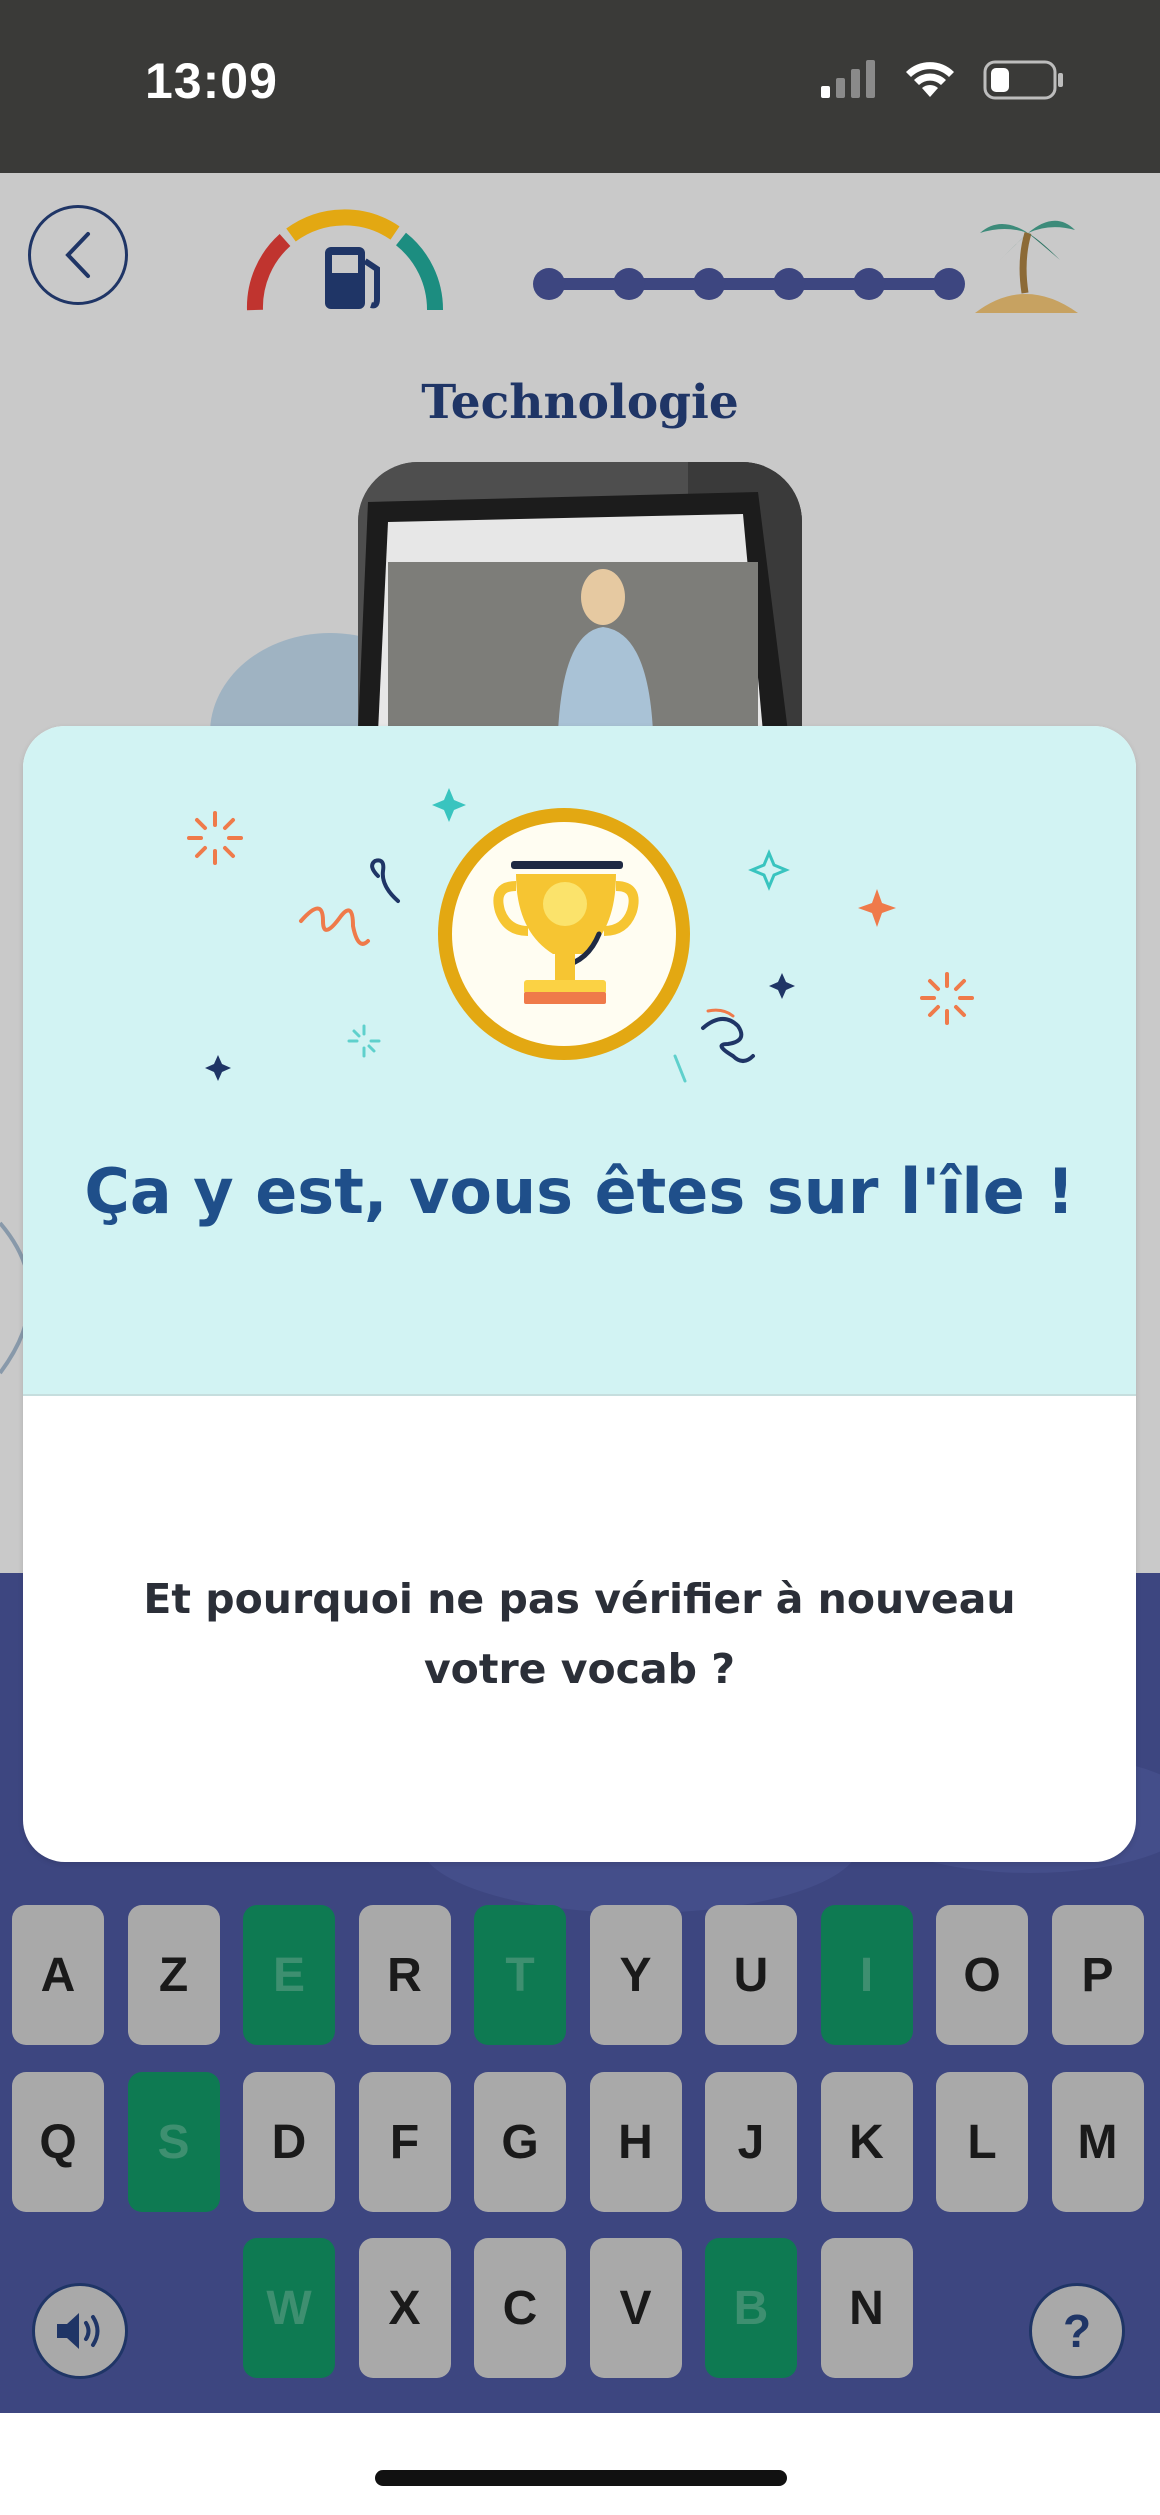  Describe the element at coordinates (930, 79) in the screenshot. I see `wifi-icon` at that location.